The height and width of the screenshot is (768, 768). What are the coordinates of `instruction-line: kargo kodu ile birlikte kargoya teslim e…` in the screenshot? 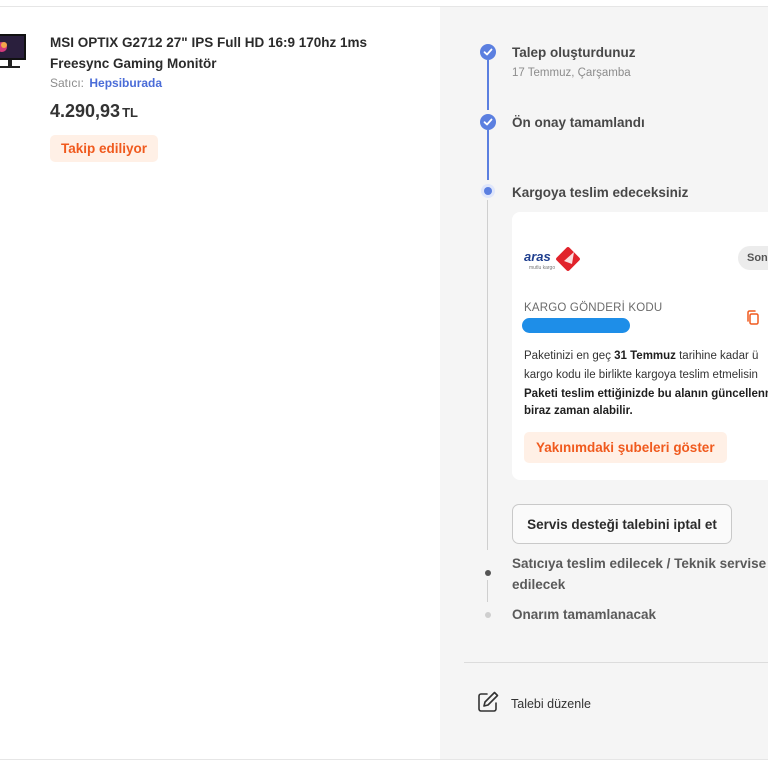 It's located at (641, 375).